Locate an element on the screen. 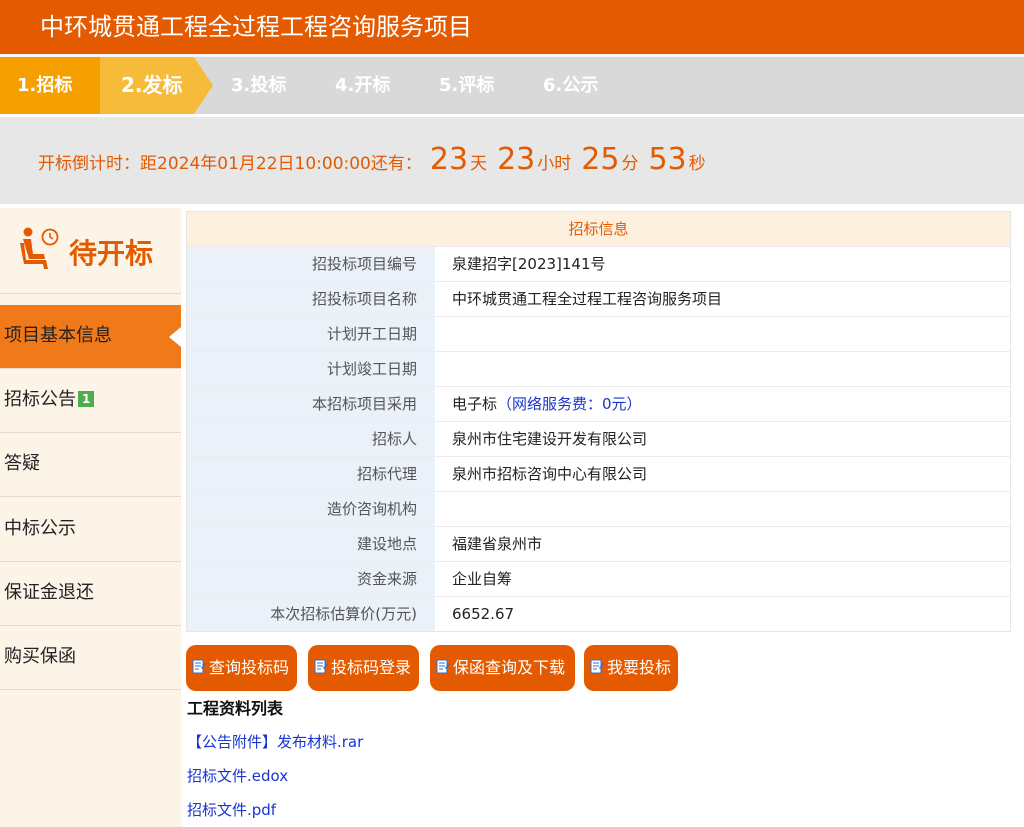 Image resolution: width=1024 pixels, height=827 pixels. row-label: 造价咨询机构 is located at coordinates (311, 509).